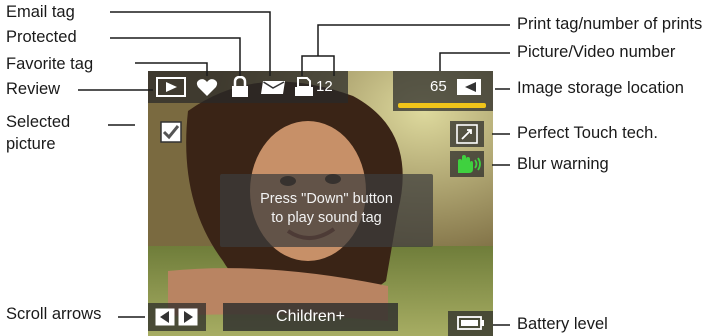  Describe the element at coordinates (31, 144) in the screenshot. I see `callout-selected-picture-line2: picture` at that location.